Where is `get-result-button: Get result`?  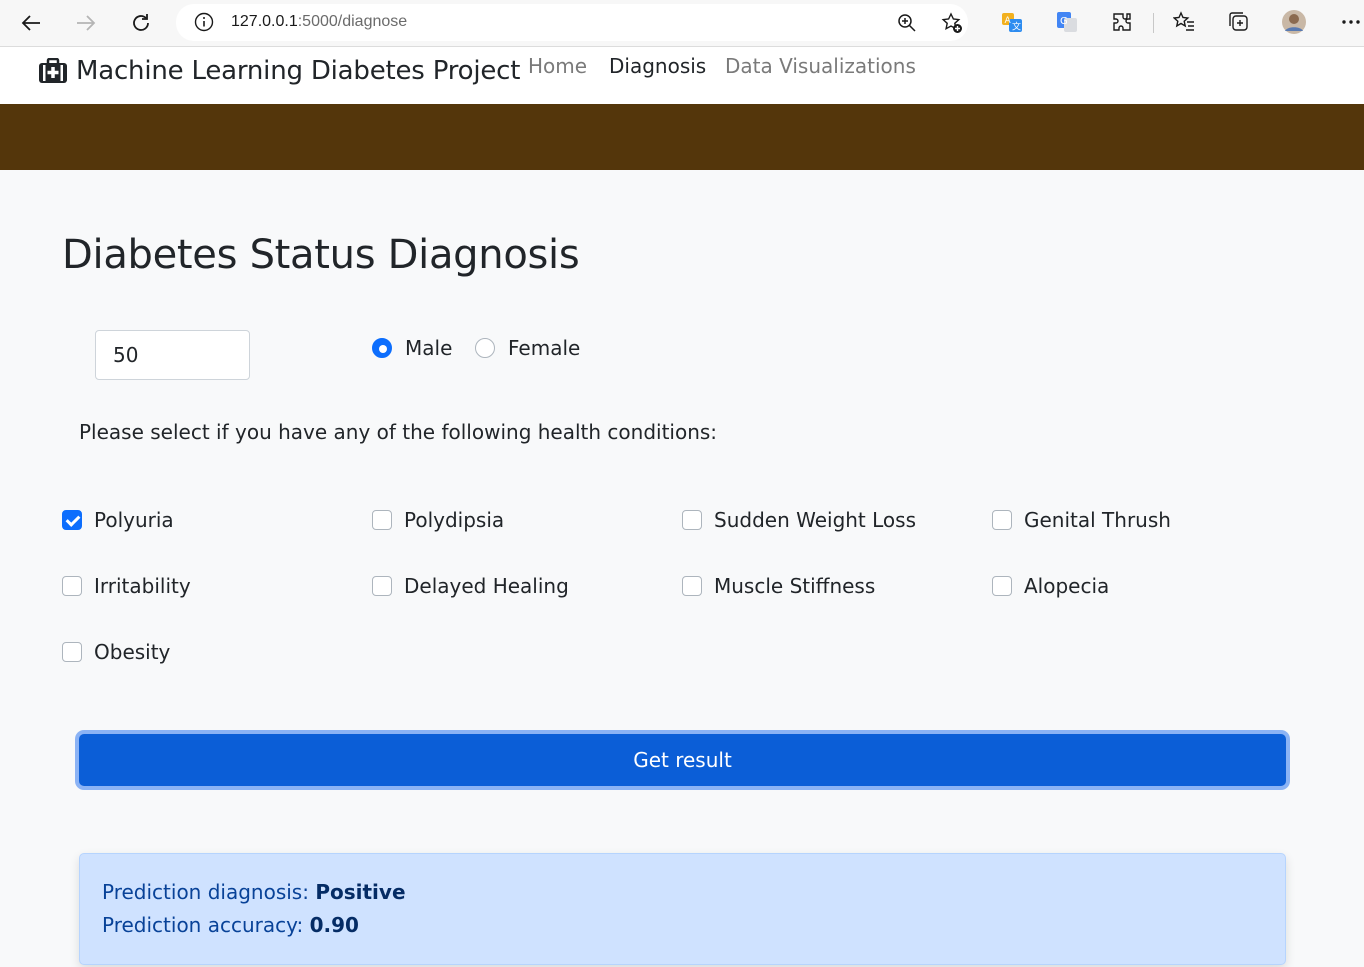
get-result-button: Get result is located at coordinates (682, 760).